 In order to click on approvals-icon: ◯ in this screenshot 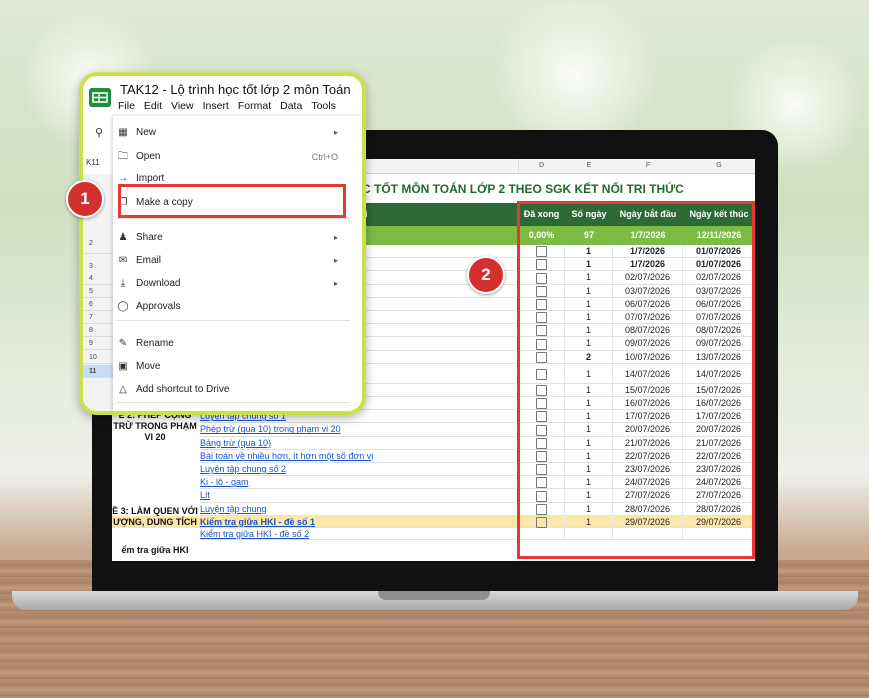, I will do `click(123, 306)`.